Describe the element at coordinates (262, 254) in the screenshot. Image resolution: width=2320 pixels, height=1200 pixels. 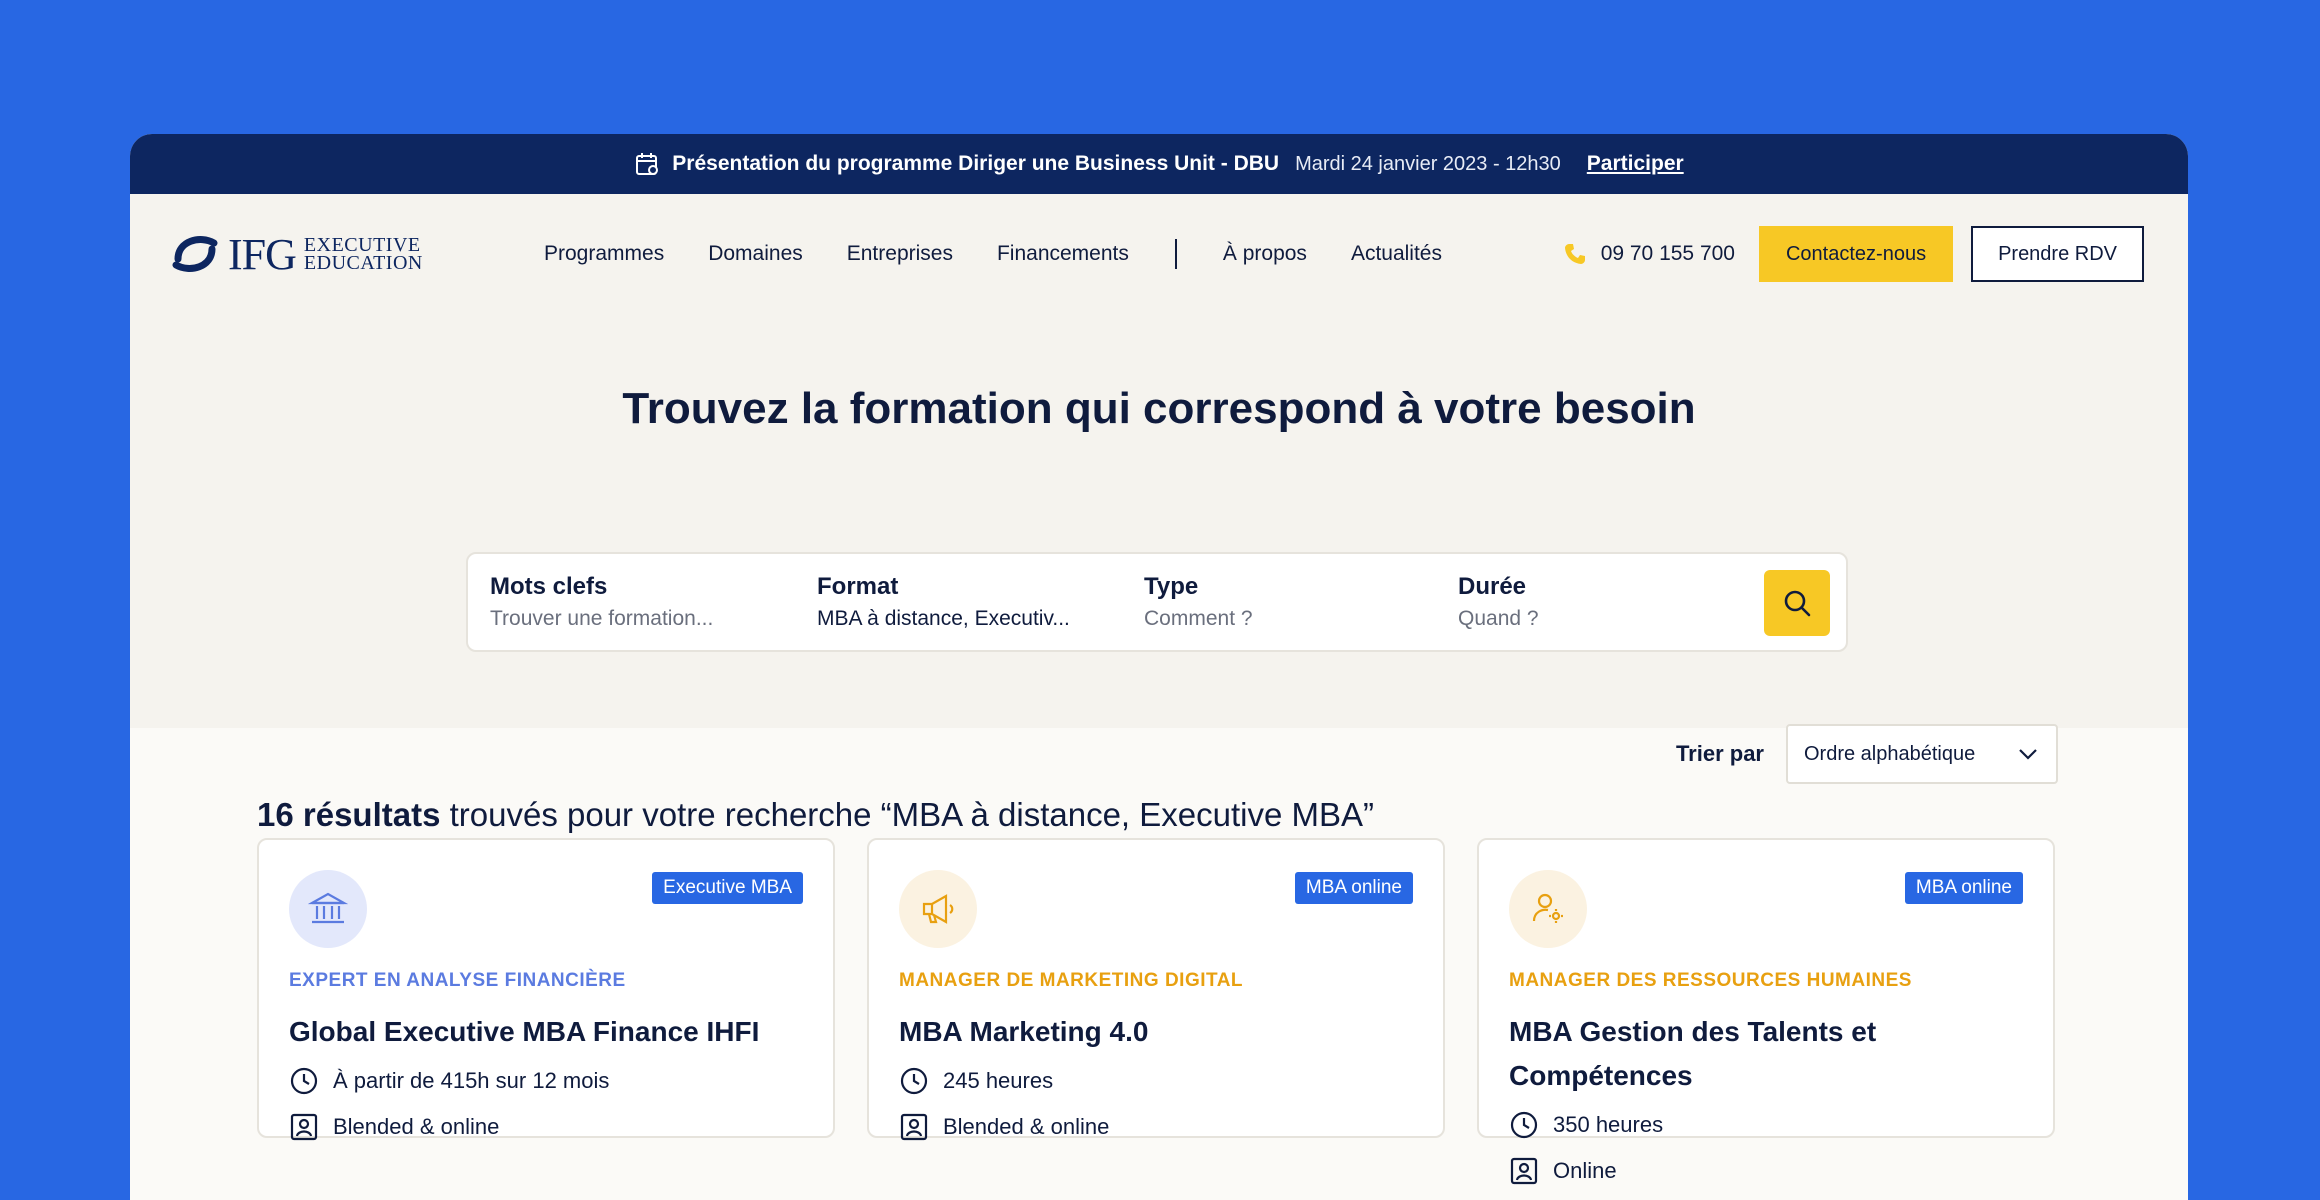
I see `logo-brand: IFG` at that location.